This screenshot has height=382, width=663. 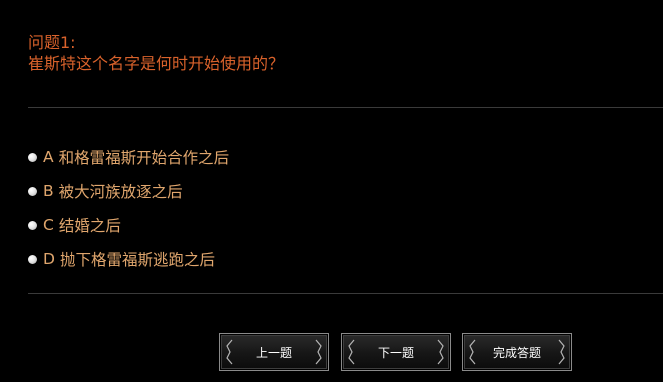 What do you see at coordinates (156, 63) in the screenshot?
I see `question-text: 崔斯特这个名字是何时开始使用的？` at bounding box center [156, 63].